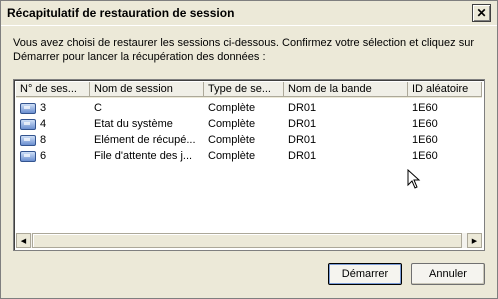 The width and height of the screenshot is (498, 299). What do you see at coordinates (448, 274) in the screenshot?
I see `cancel-button: Annuler` at bounding box center [448, 274].